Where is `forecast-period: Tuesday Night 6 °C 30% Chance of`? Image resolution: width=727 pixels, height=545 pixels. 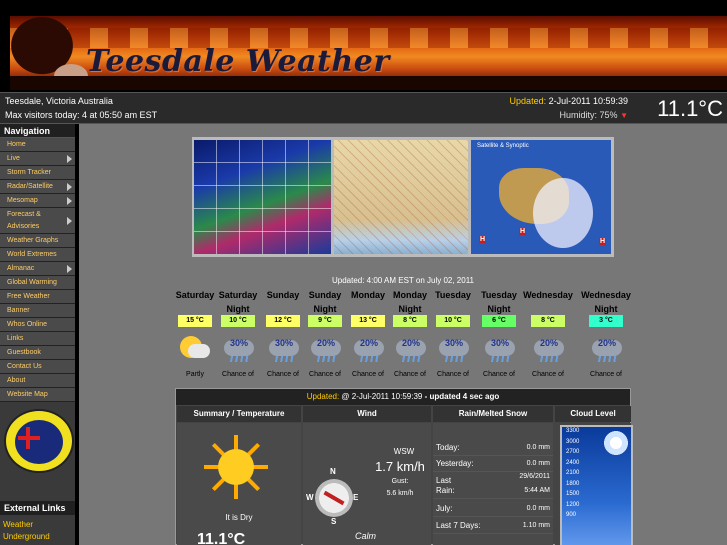 forecast-period: Tuesday Night 6 °C 30% Chance of is located at coordinates (499, 333).